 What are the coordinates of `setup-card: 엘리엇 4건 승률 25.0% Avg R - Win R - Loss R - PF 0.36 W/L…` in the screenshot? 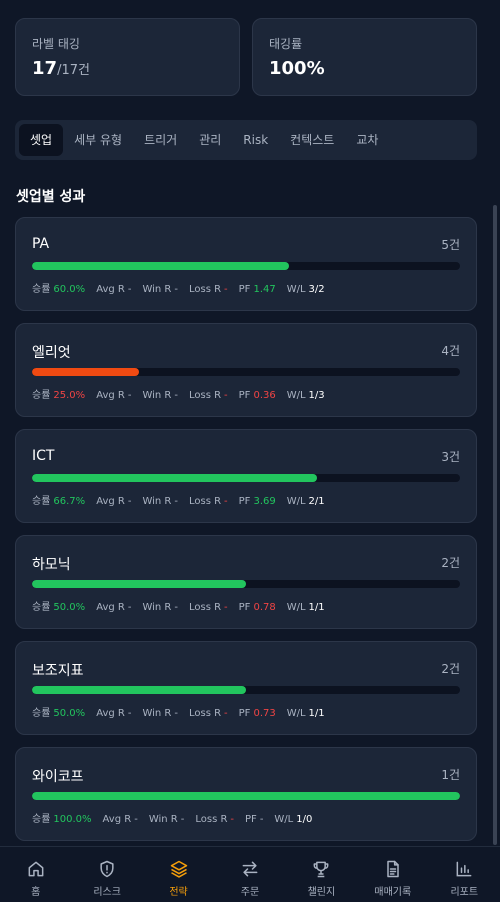 It's located at (246, 370).